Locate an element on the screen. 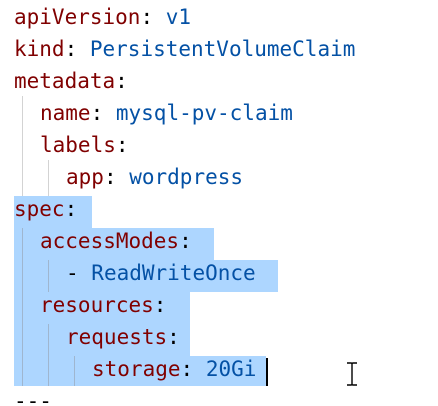  code-line: kind: PersistentVolumeClaim is located at coordinates (184, 50).